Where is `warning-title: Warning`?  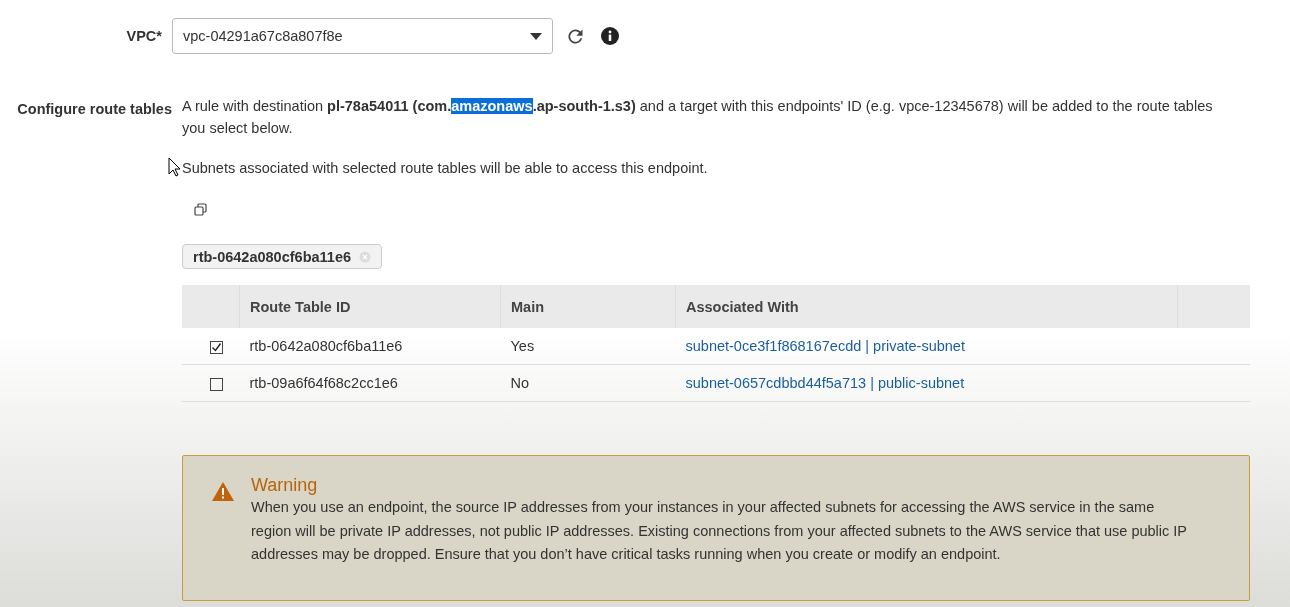
warning-title: Warning is located at coordinates (285, 485).